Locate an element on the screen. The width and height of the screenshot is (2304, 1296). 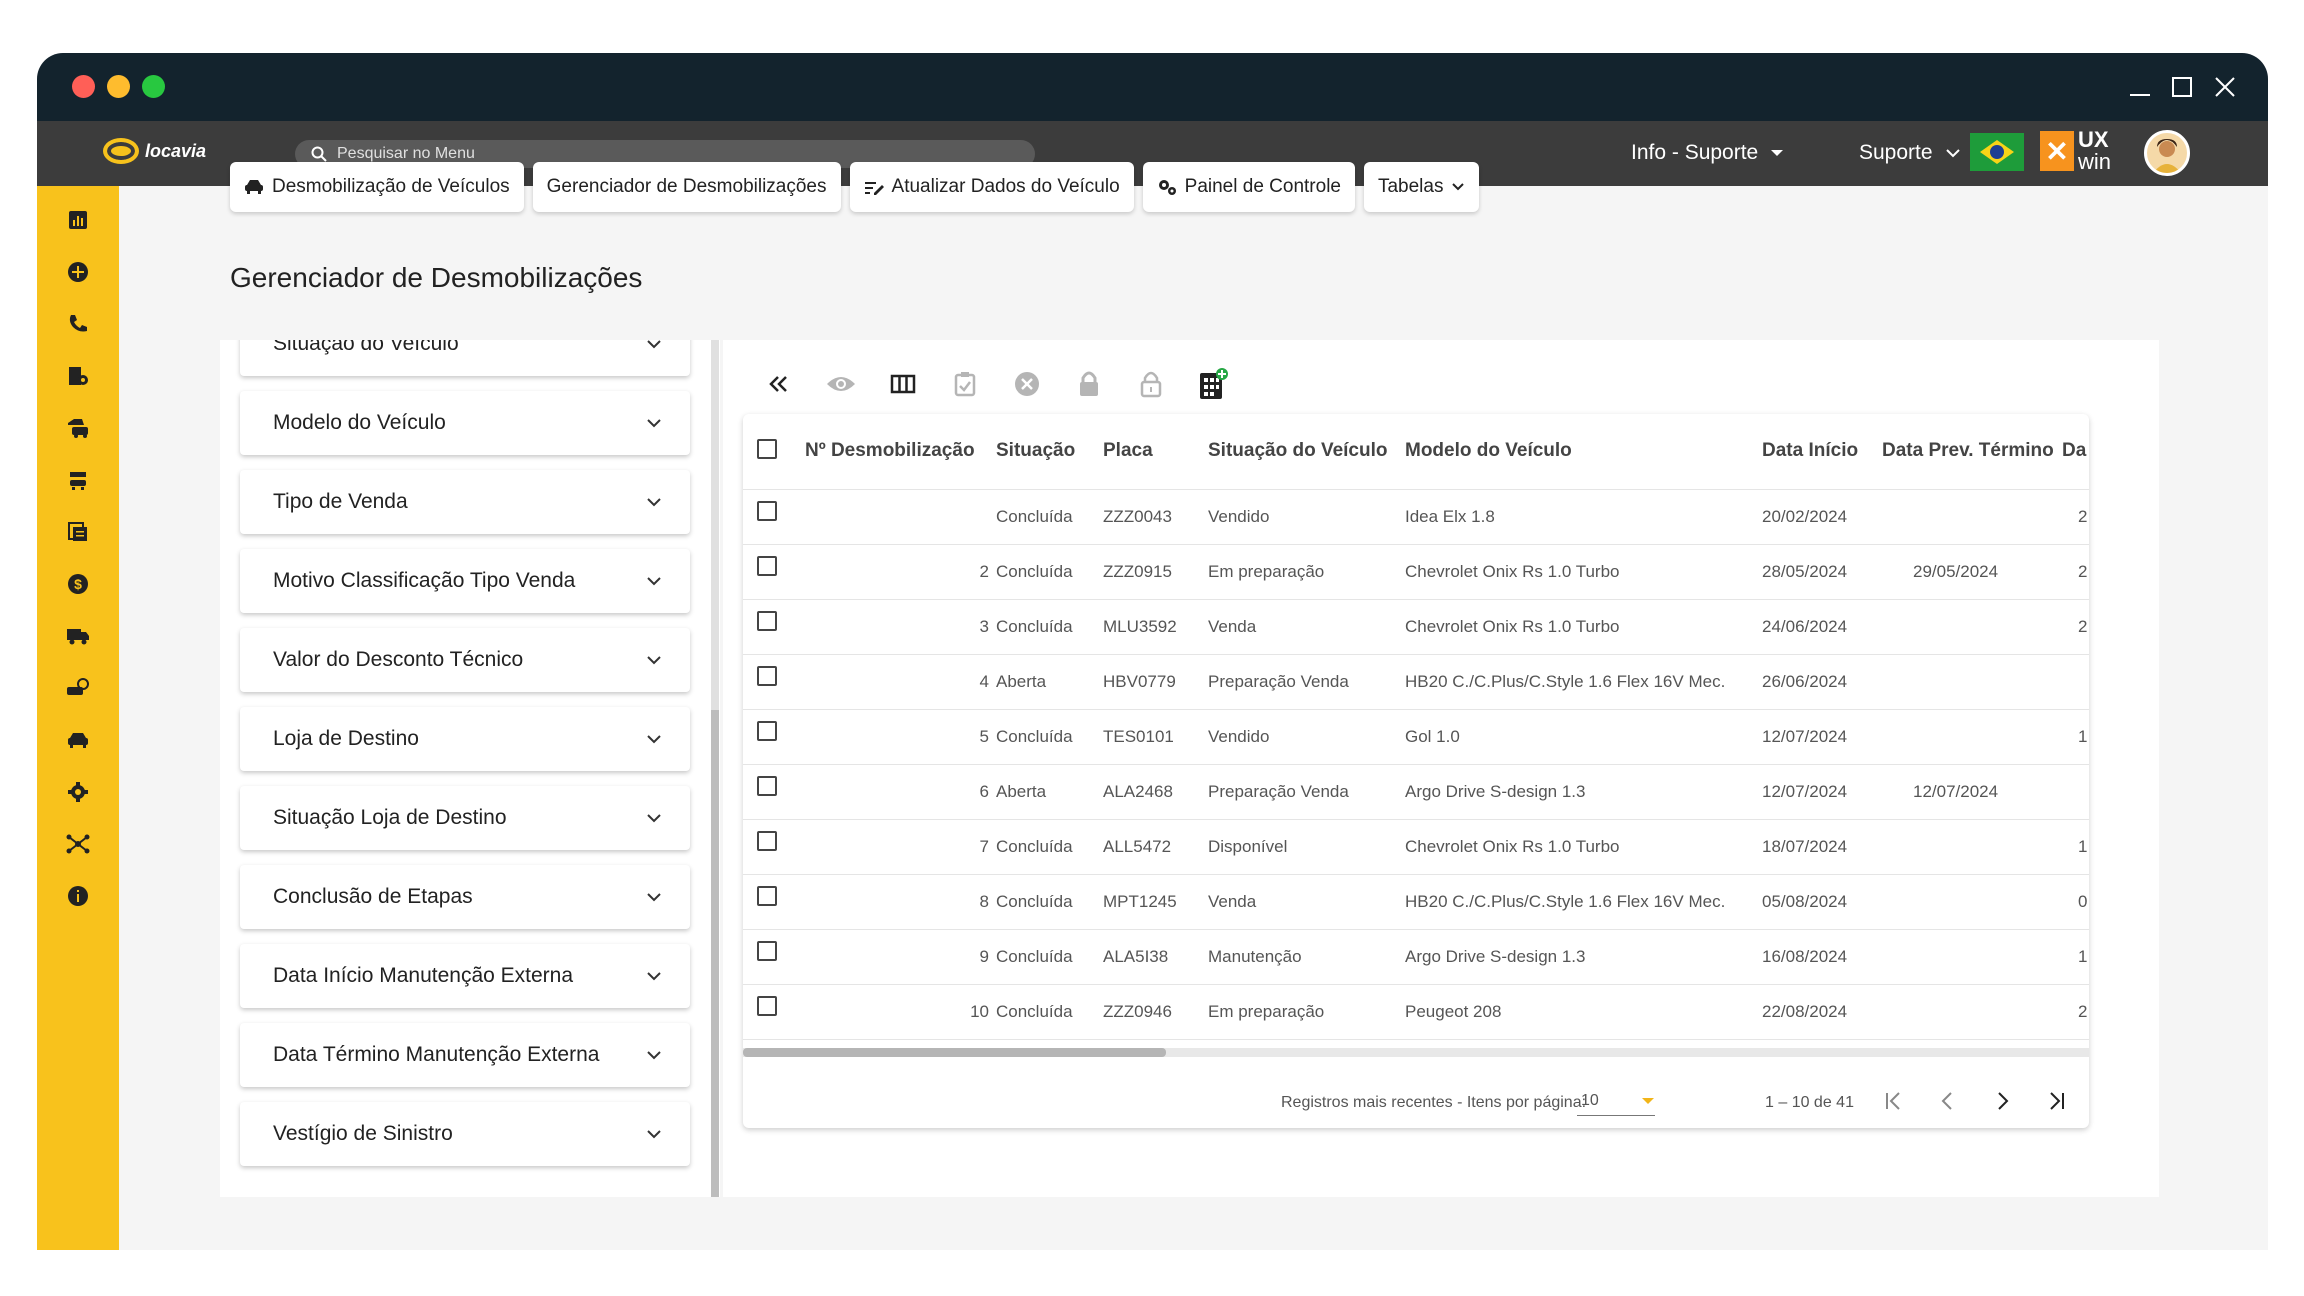
uxwin-logo: ✕ UX win is located at coordinates (2075, 151).